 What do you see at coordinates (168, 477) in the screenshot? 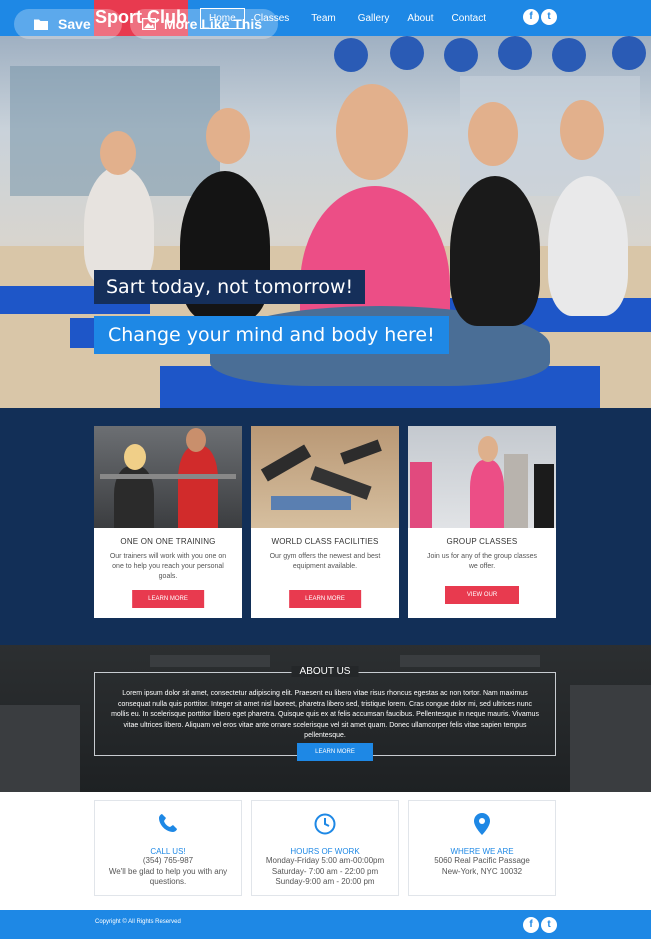
I see `training-photo` at bounding box center [168, 477].